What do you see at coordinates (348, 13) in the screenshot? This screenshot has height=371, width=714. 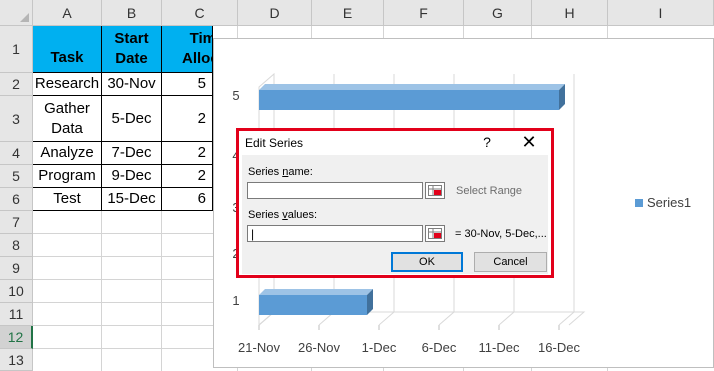 I see `column-header-e: E` at bounding box center [348, 13].